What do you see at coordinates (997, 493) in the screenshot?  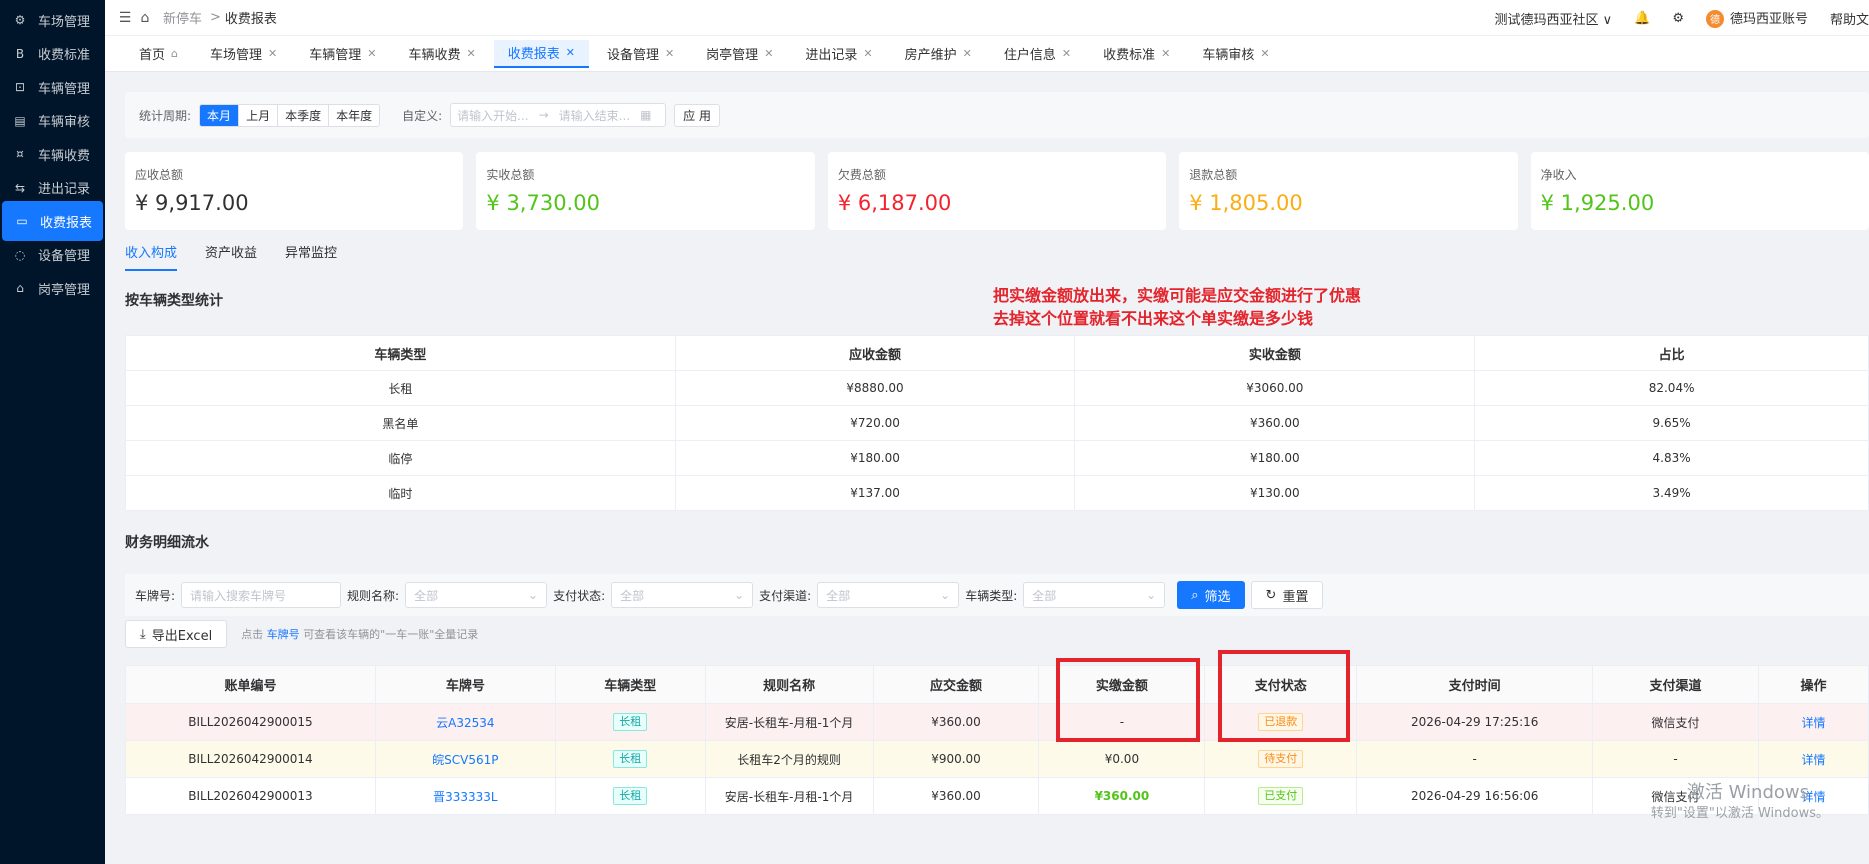 I see `table-row: 临时 ¥137.00 ¥130.00 3.49%` at bounding box center [997, 493].